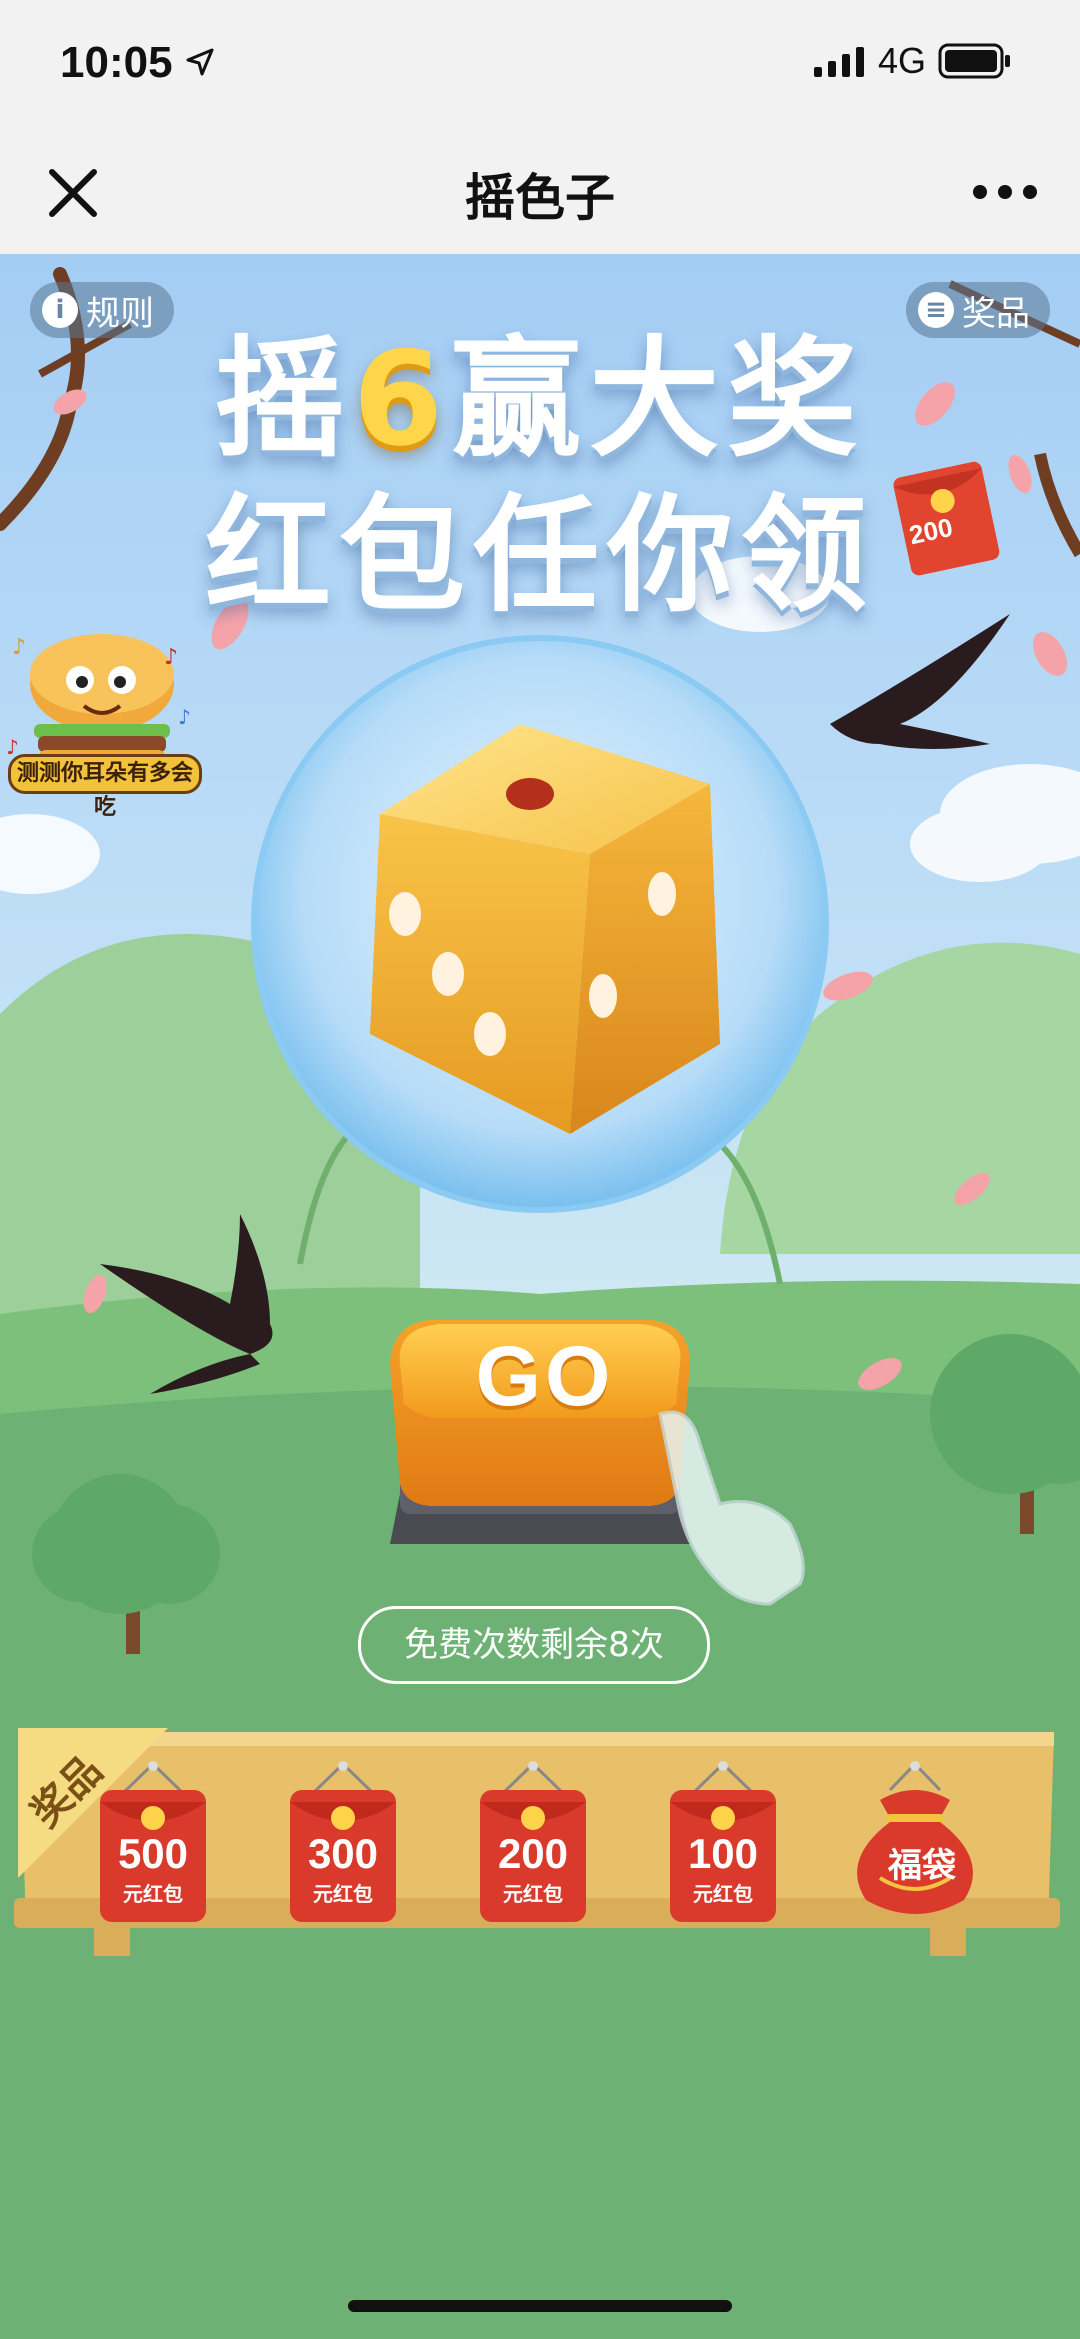  Describe the element at coordinates (402, 399) in the screenshot. I see `headline-six: 6` at that location.